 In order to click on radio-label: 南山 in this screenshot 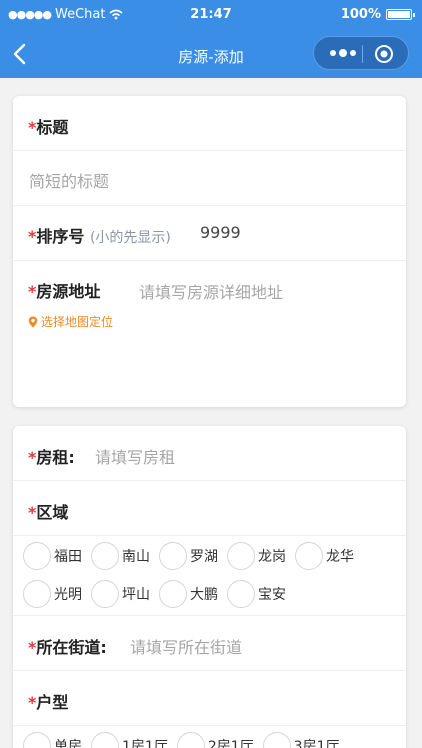, I will do `click(136, 557)`.